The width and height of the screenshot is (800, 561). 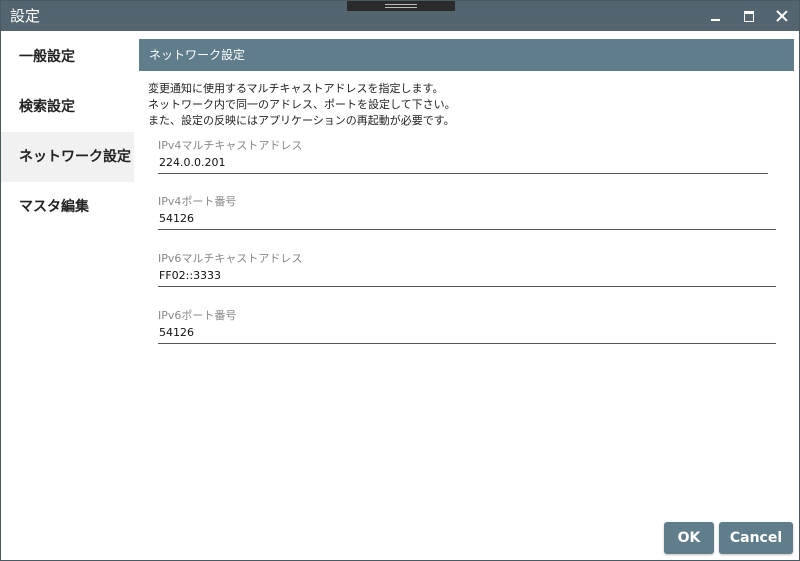 I want to click on ipv4-port-field-group: IPv4ポート番号, so click(x=467, y=212).